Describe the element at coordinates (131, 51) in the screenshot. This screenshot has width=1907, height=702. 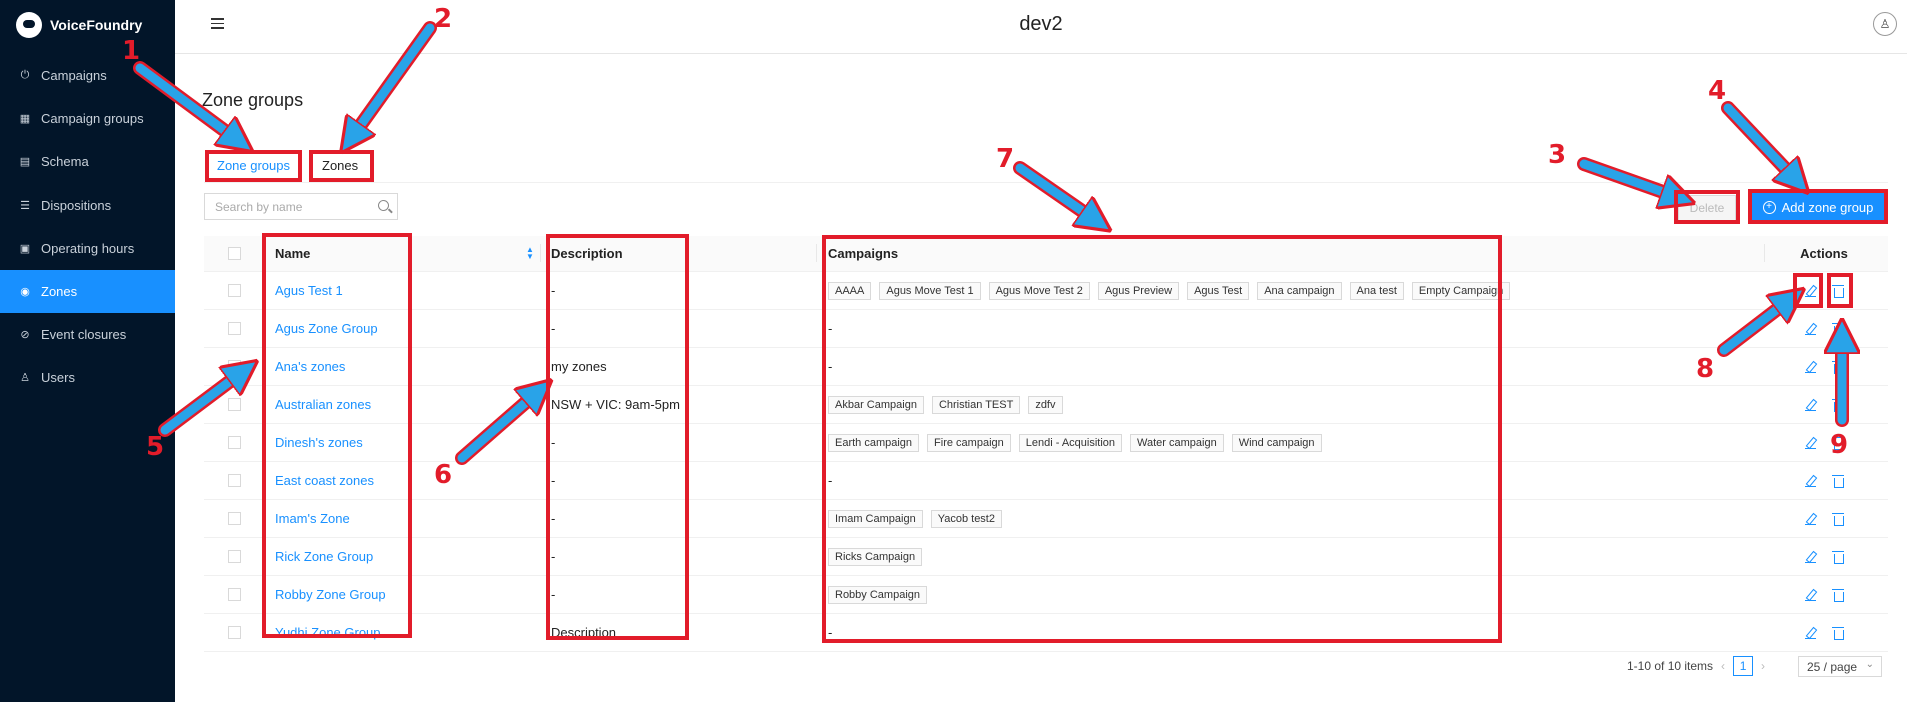
I see `annotation-label-1: 1` at that location.